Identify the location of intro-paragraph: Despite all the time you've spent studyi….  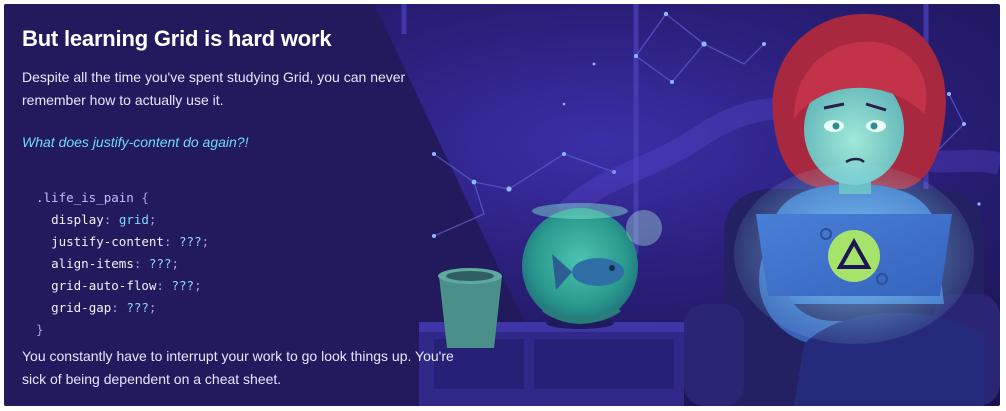
(214, 88).